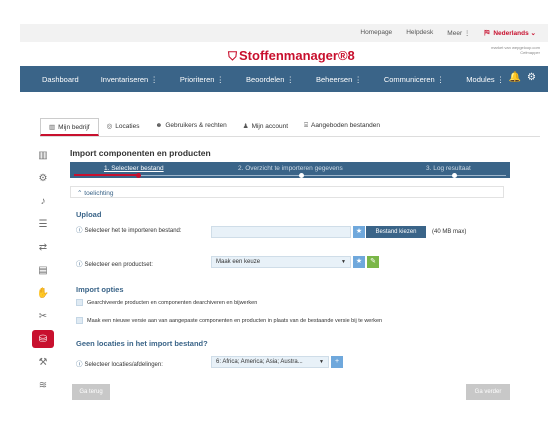 This screenshot has width=556, height=432. What do you see at coordinates (376, 33) in the screenshot?
I see `homepage-link: Homepage` at bounding box center [376, 33].